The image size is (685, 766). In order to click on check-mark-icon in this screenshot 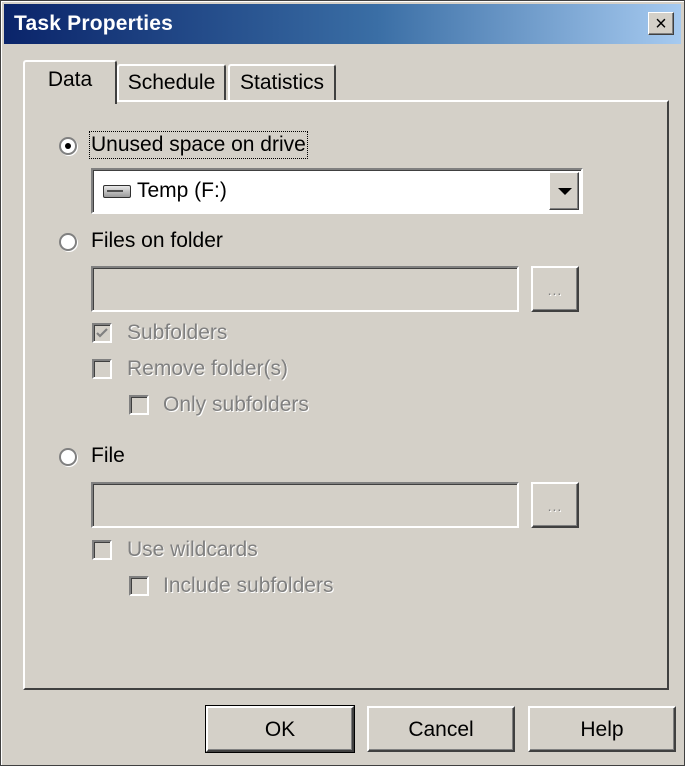, I will do `click(102, 333)`.